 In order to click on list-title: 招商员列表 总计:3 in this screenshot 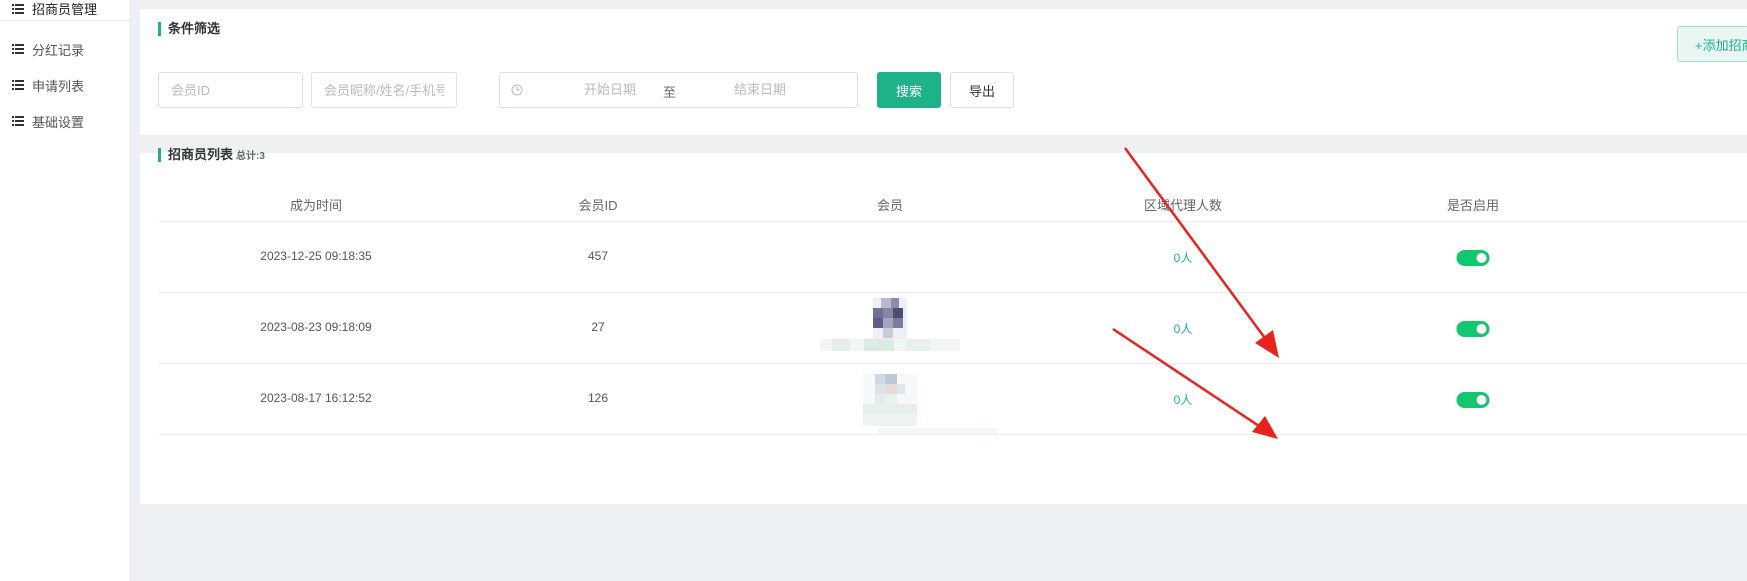, I will do `click(211, 156)`.